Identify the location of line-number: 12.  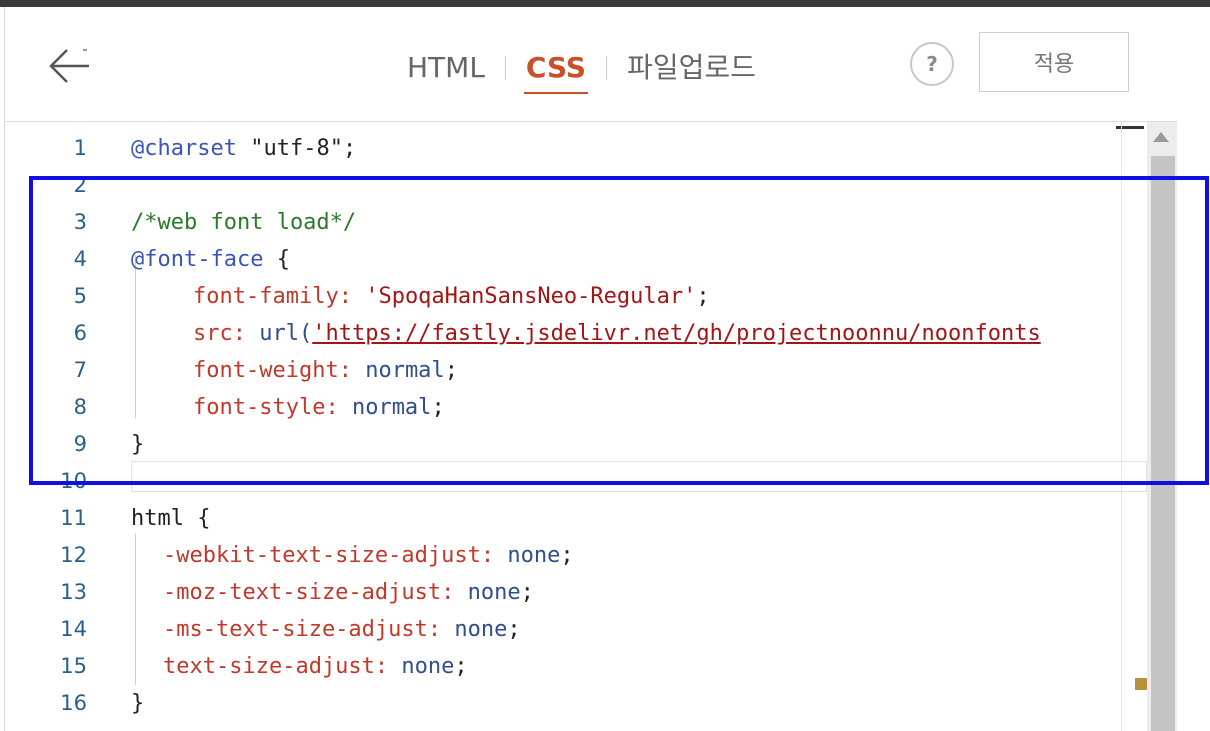
(73, 555).